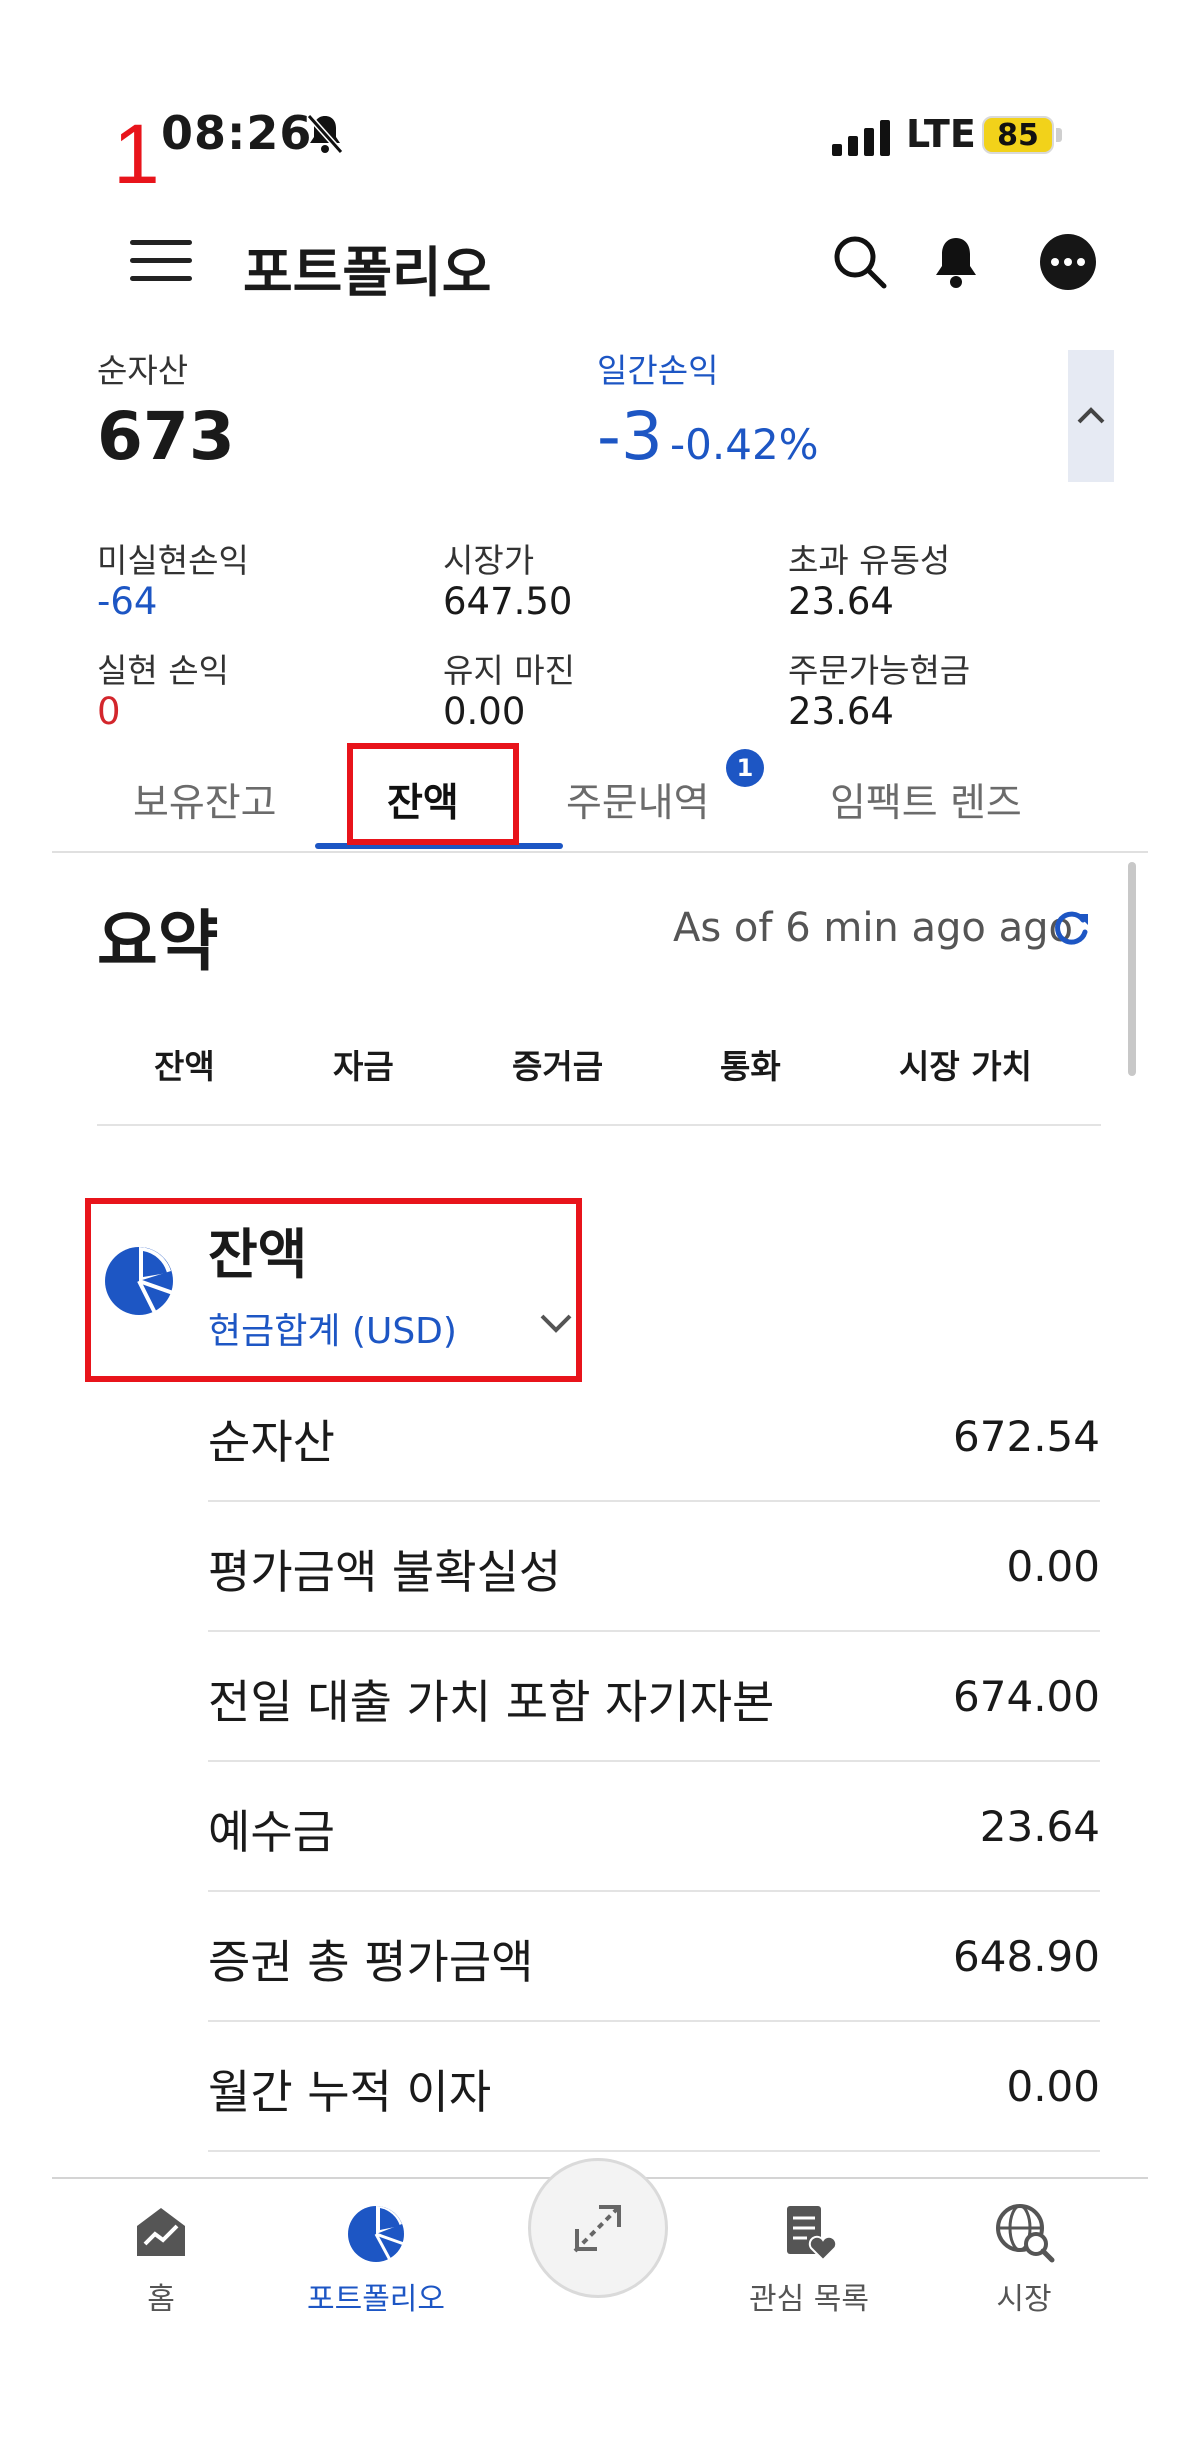 Image resolution: width=1191 pixels, height=2461 pixels. What do you see at coordinates (1018, 135) in the screenshot?
I see `battery-icon: 85` at bounding box center [1018, 135].